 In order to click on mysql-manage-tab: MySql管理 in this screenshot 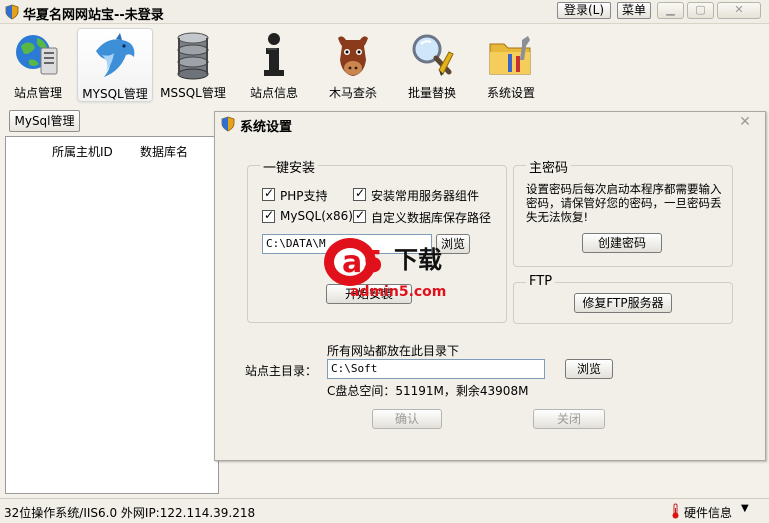, I will do `click(44, 121)`.